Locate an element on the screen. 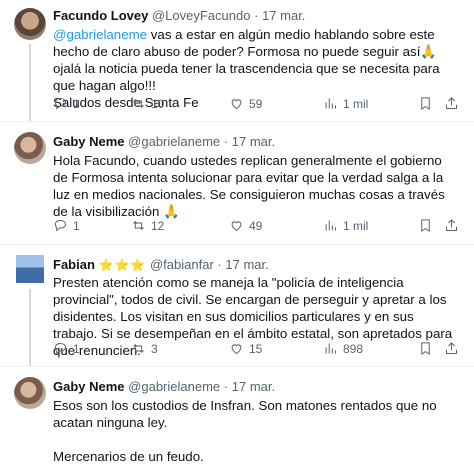  display-name: Fabian is located at coordinates (74, 264).